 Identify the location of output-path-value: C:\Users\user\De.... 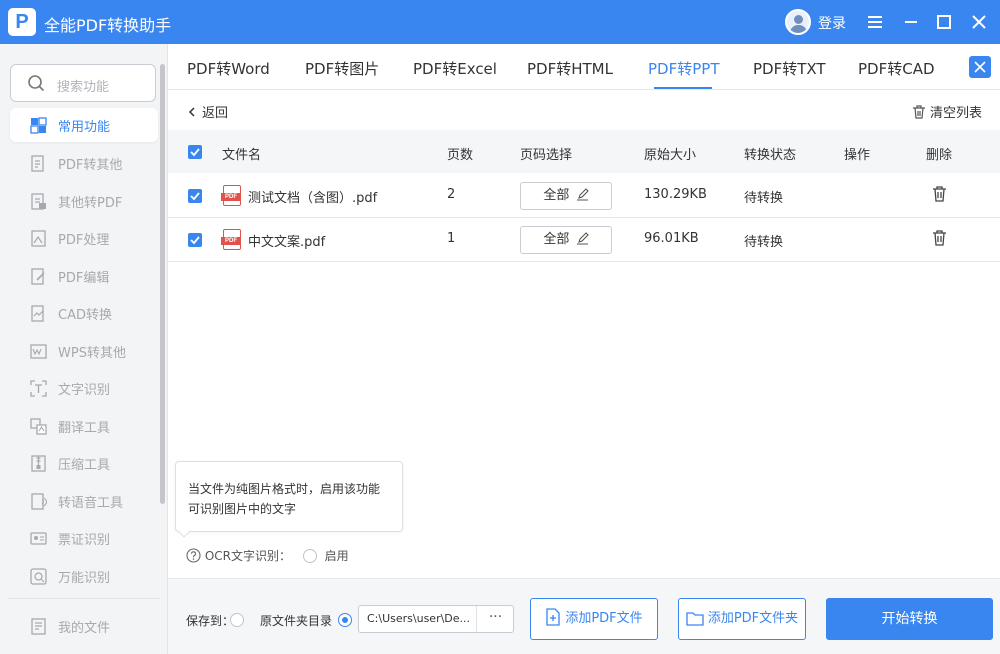
(419, 618).